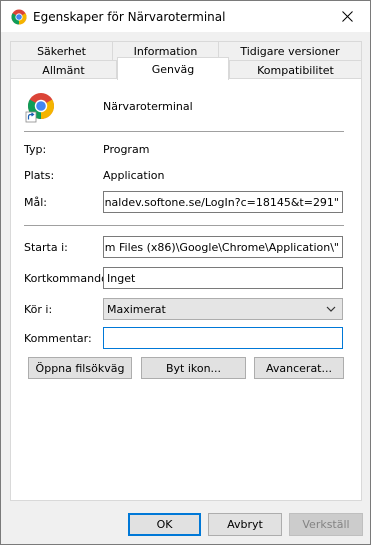  I want to click on cancel-button: Avbryt, so click(245, 524).